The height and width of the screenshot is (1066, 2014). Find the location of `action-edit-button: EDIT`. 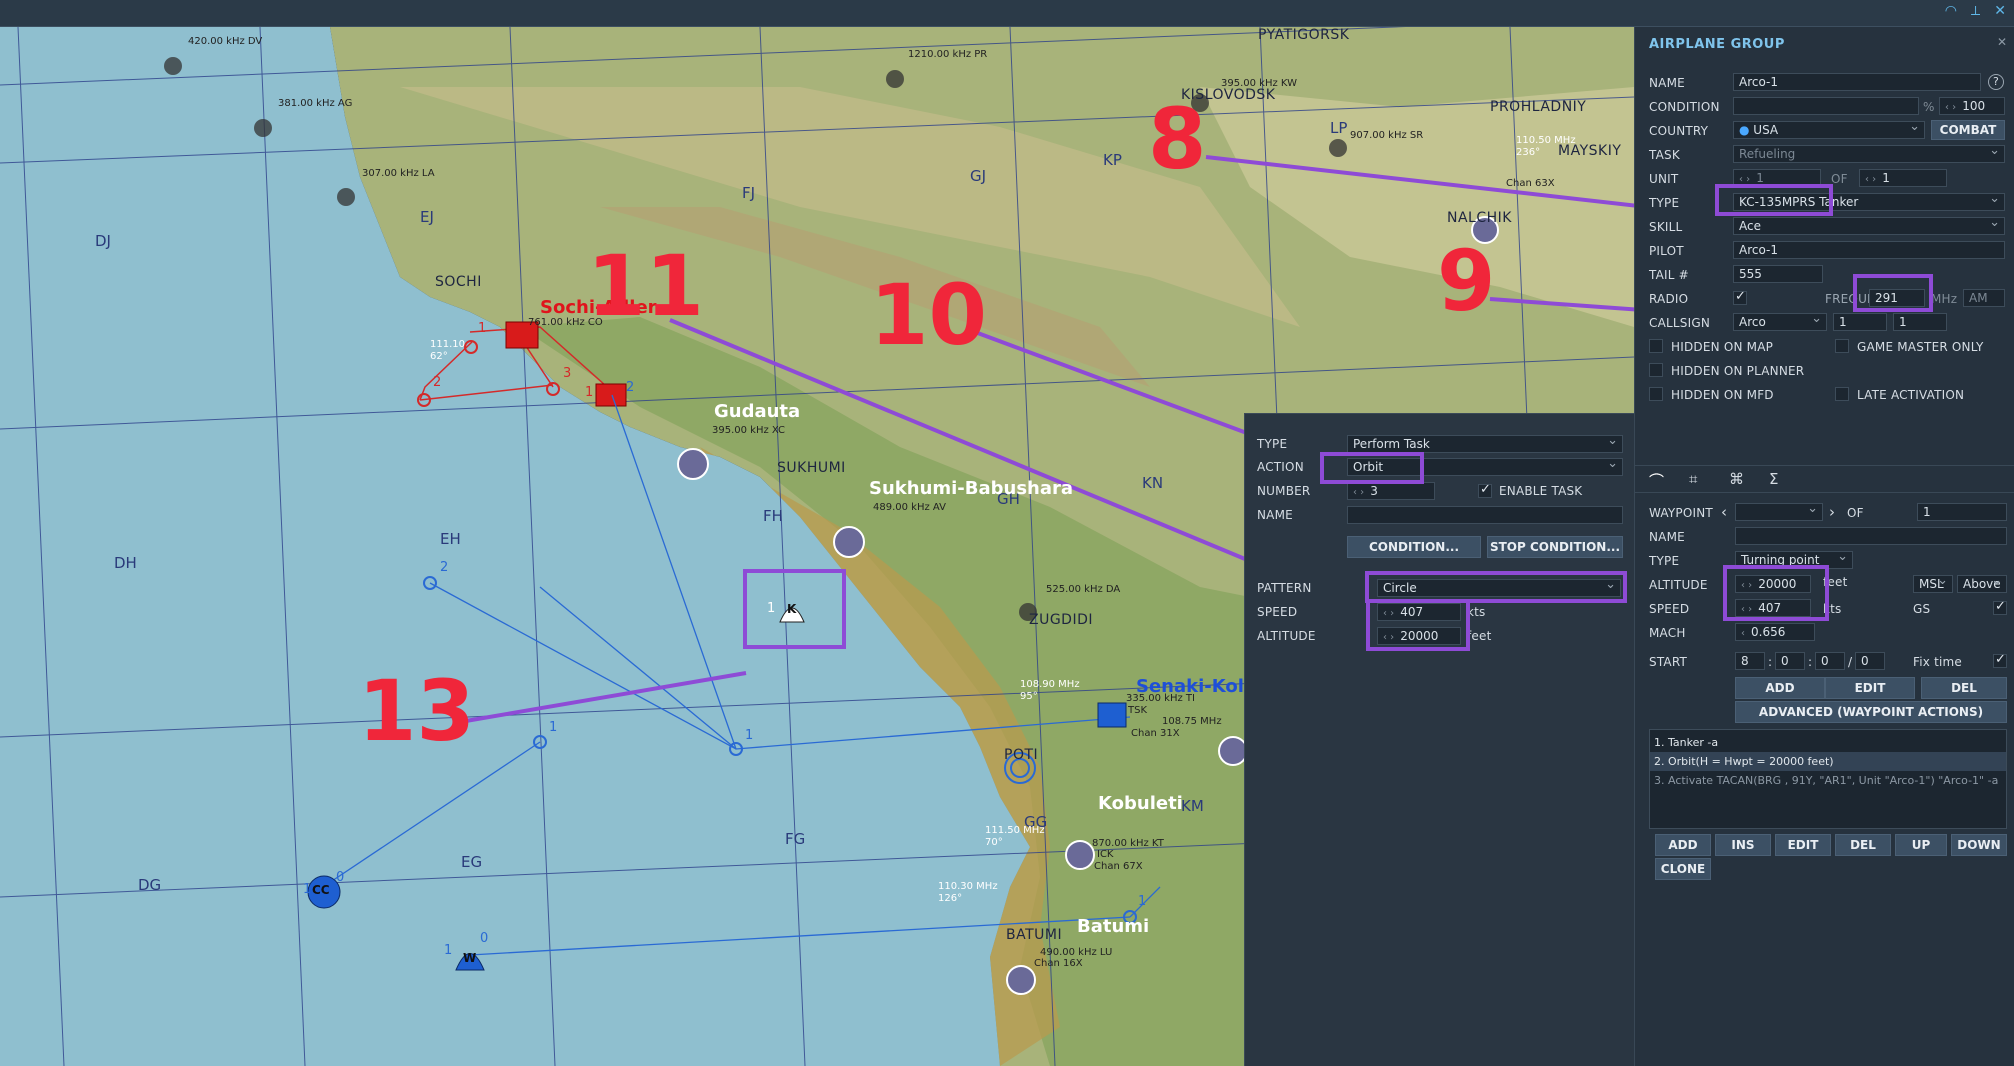

action-edit-button: EDIT is located at coordinates (1803, 845).